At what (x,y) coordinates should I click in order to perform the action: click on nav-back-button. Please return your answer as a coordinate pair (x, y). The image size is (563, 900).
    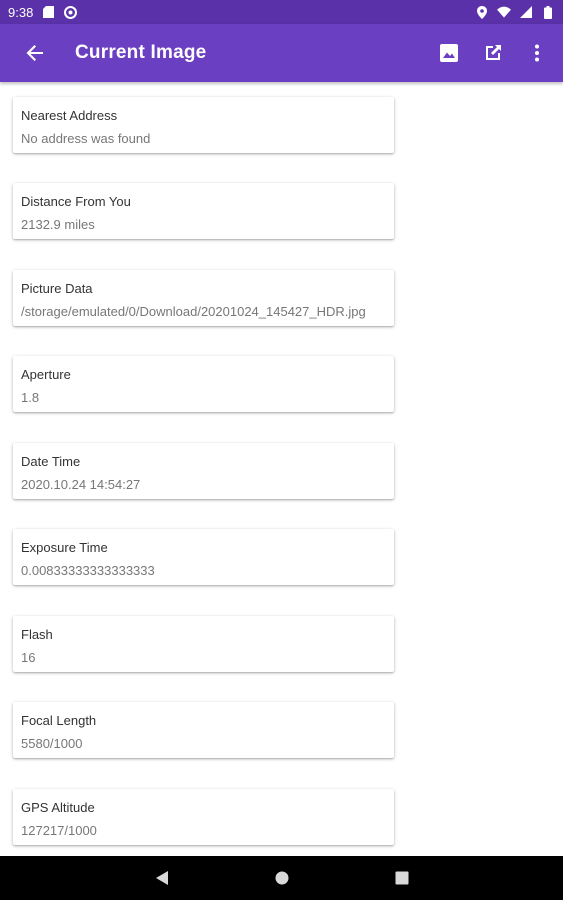
    Looking at the image, I should click on (162, 878).